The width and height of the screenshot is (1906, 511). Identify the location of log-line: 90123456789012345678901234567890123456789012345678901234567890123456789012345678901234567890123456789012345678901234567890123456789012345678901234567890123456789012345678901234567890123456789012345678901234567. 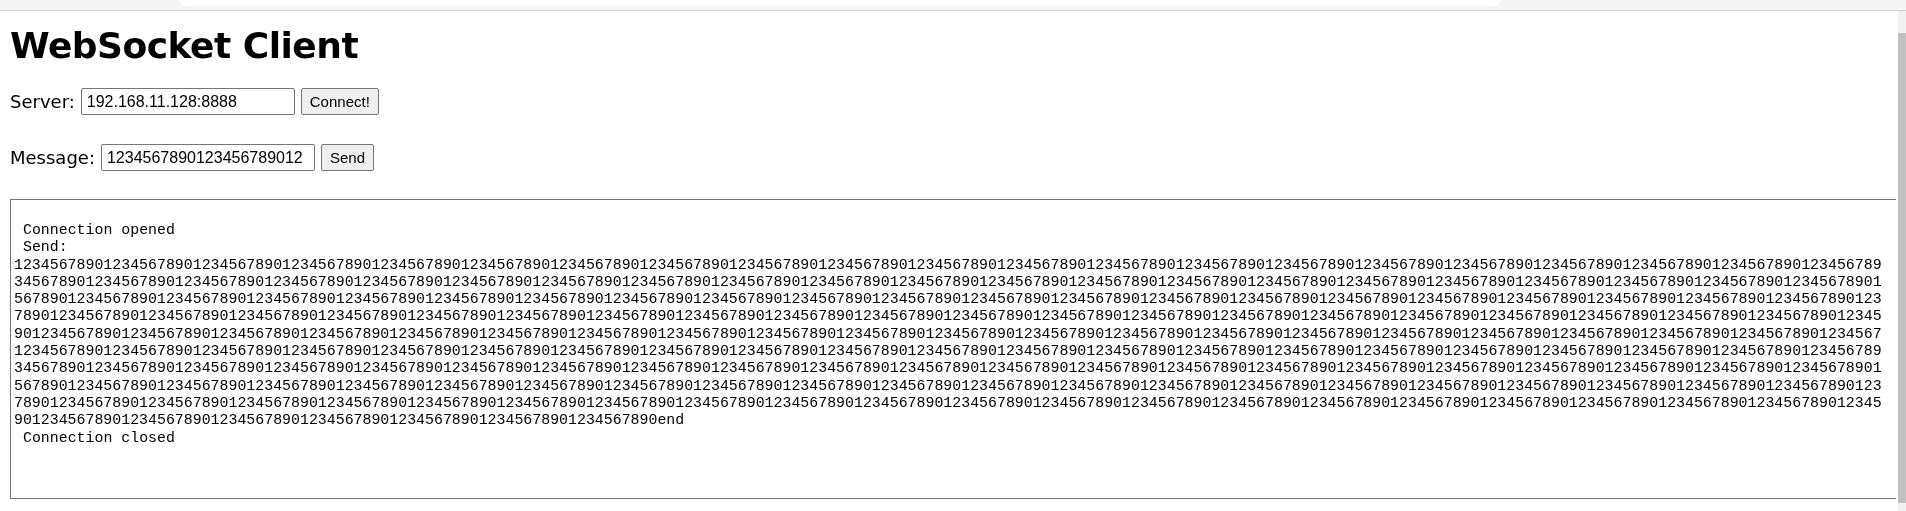
(948, 334).